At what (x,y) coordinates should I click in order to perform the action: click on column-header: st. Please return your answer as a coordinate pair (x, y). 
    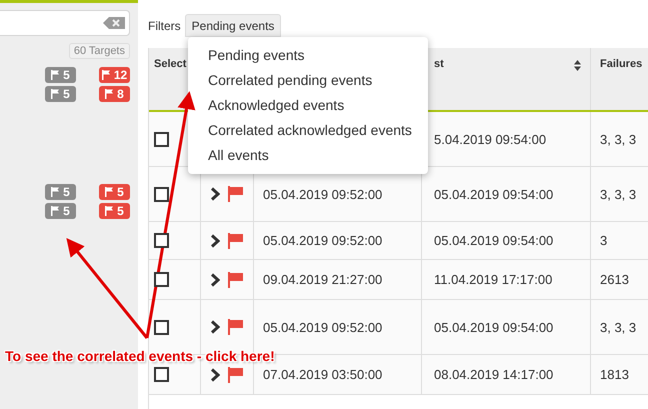
    Looking at the image, I should click on (439, 64).